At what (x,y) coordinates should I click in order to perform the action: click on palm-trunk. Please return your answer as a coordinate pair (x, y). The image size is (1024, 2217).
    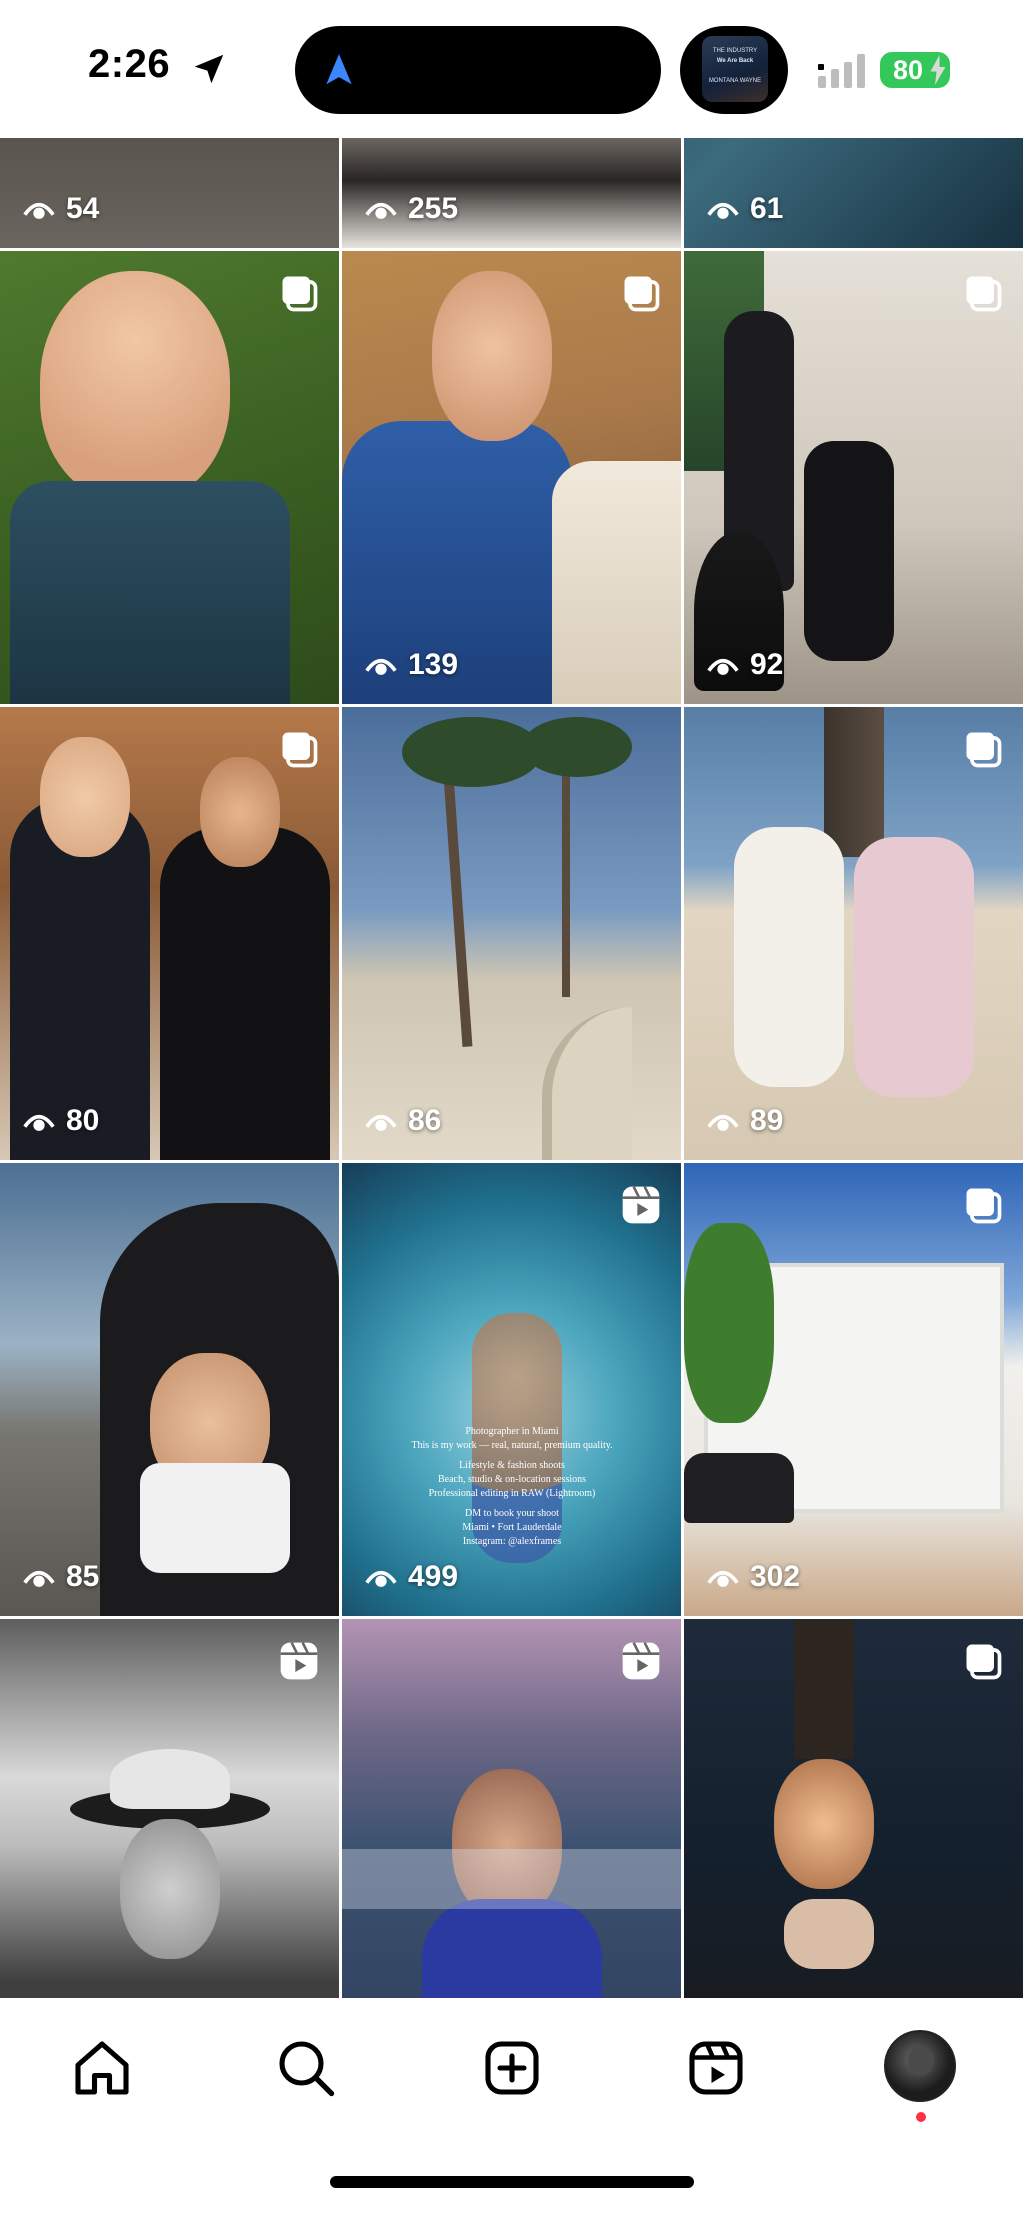
    Looking at the image, I should click on (457, 897).